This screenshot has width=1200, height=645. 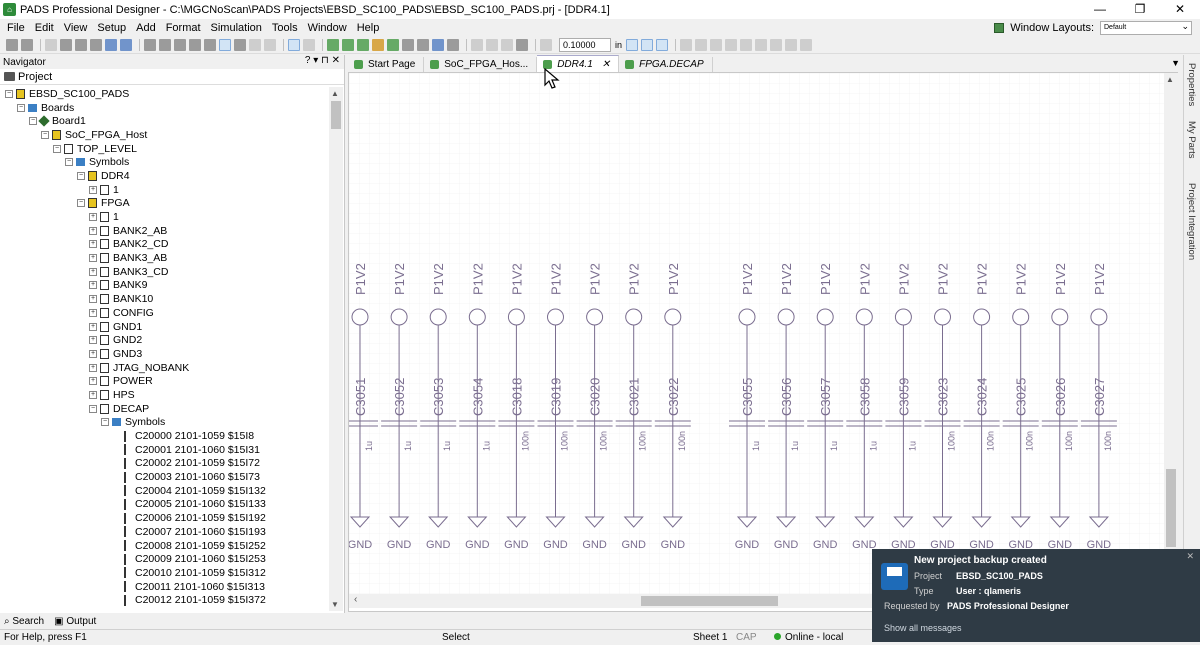 What do you see at coordinates (165, 149) in the screenshot?
I see `tree-item: − TOP_LEVEL` at bounding box center [165, 149].